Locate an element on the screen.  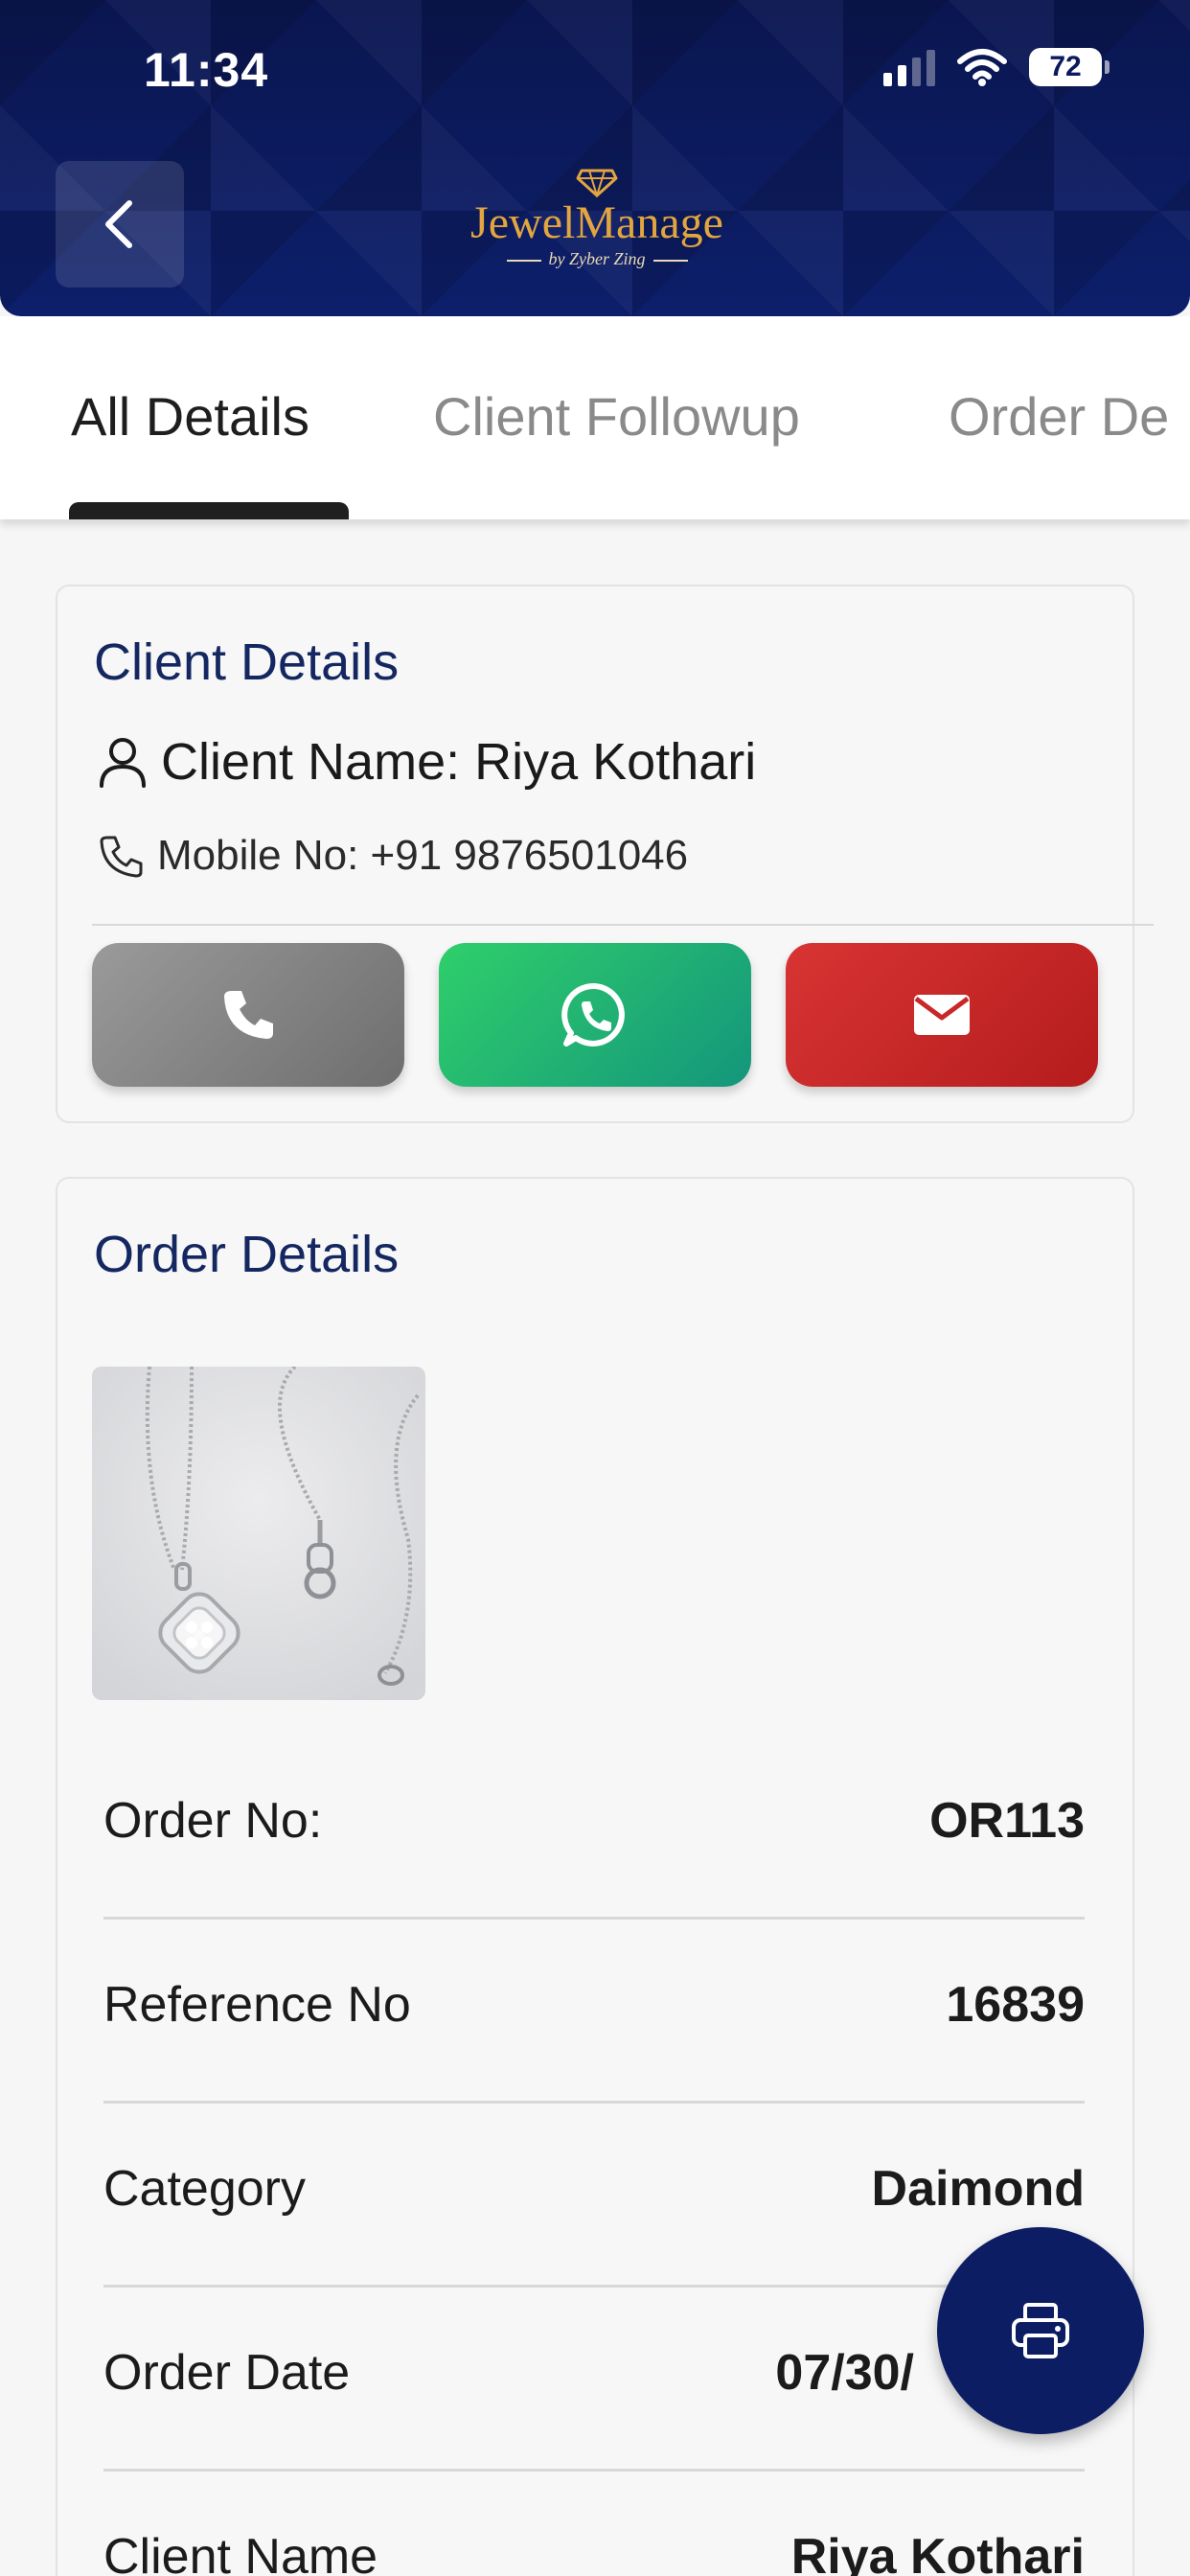
whatsapp-icon is located at coordinates (593, 1014).